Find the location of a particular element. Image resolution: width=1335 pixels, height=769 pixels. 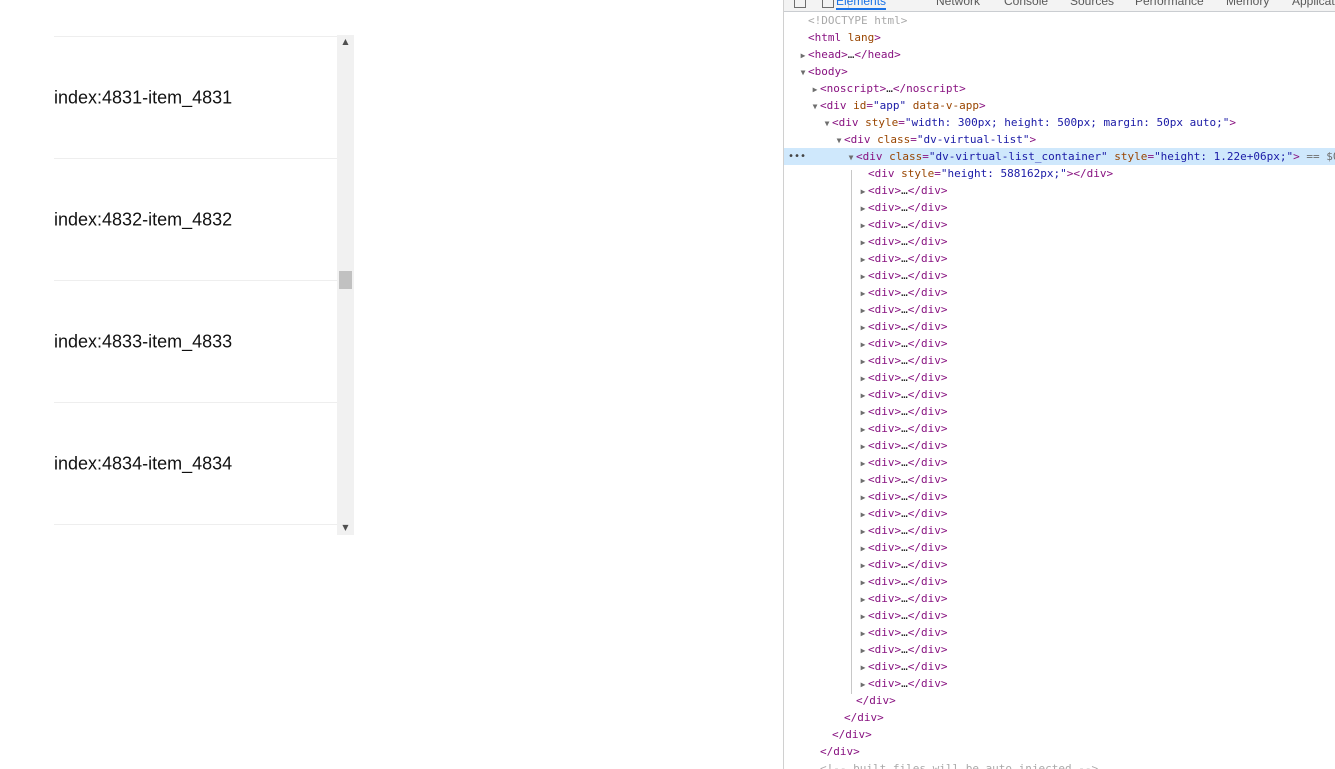

dom-node: <div style="height: 588162px;"></div> is located at coordinates (1059, 173).